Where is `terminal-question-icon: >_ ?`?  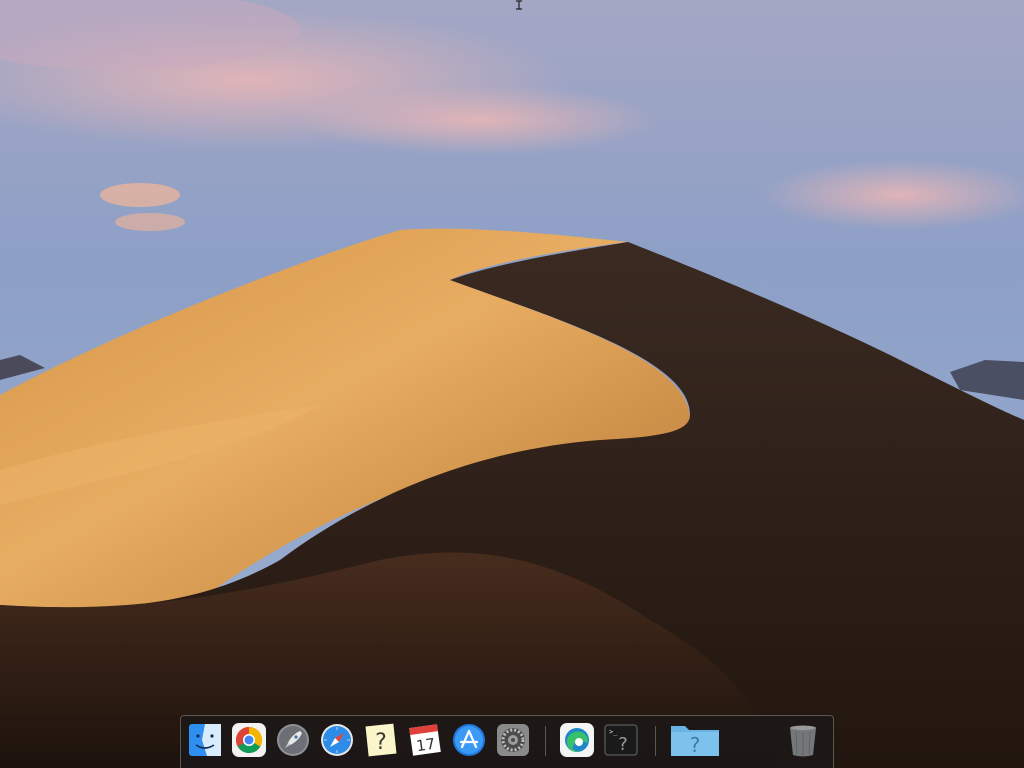 terminal-question-icon: >_ ? is located at coordinates (621, 740).